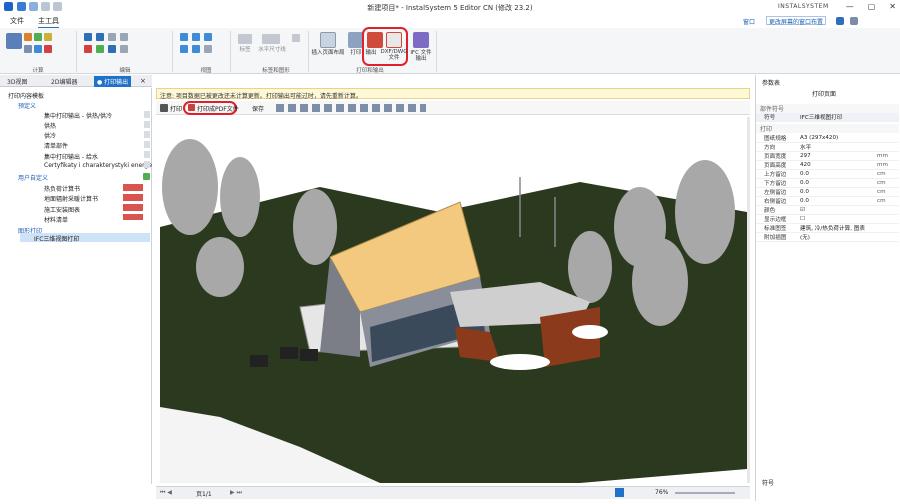 This screenshot has height=504, width=900. Describe the element at coordinates (50, 135) in the screenshot. I see `tree-item: 供冷` at that location.